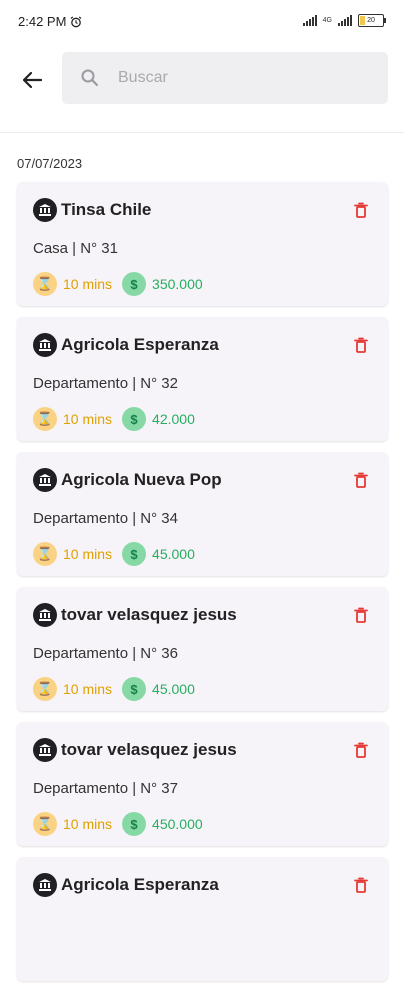 The image size is (404, 992). Describe the element at coordinates (105, 788) in the screenshot. I see `item-subtitle: Departamento | N° 37` at that location.